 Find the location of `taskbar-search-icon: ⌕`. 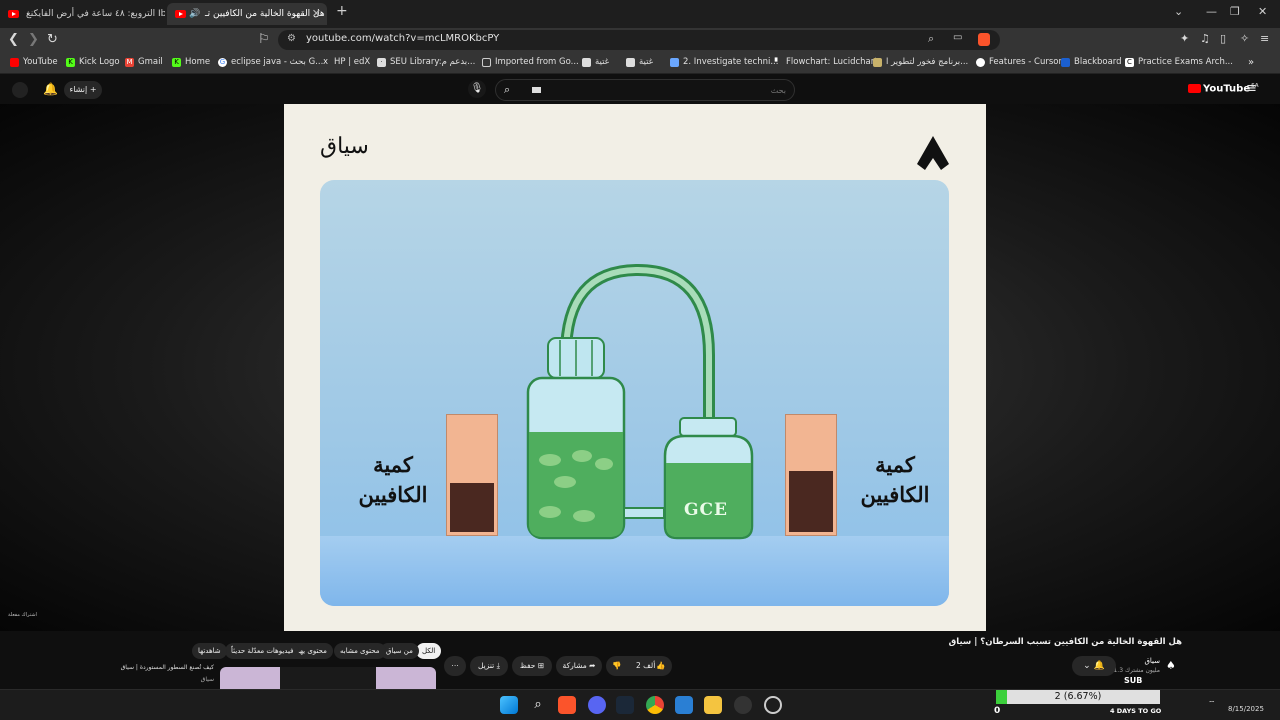

taskbar-search-icon: ⌕ is located at coordinates (538, 705).